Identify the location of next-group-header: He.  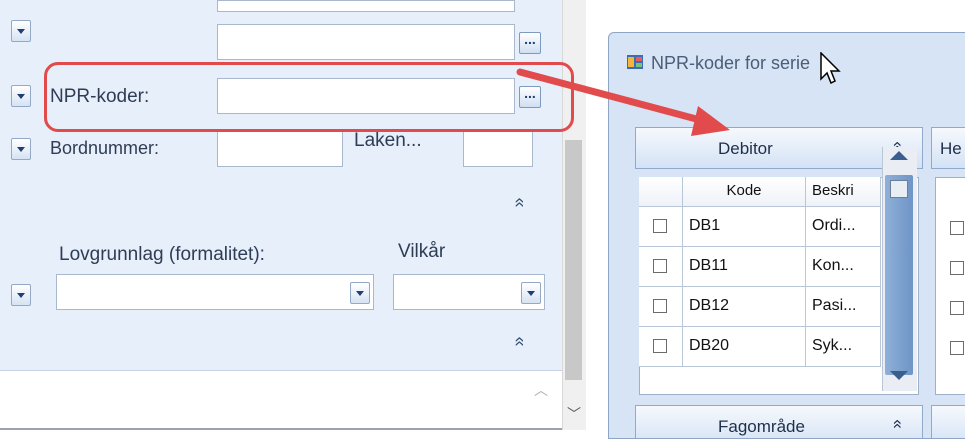
(948, 148).